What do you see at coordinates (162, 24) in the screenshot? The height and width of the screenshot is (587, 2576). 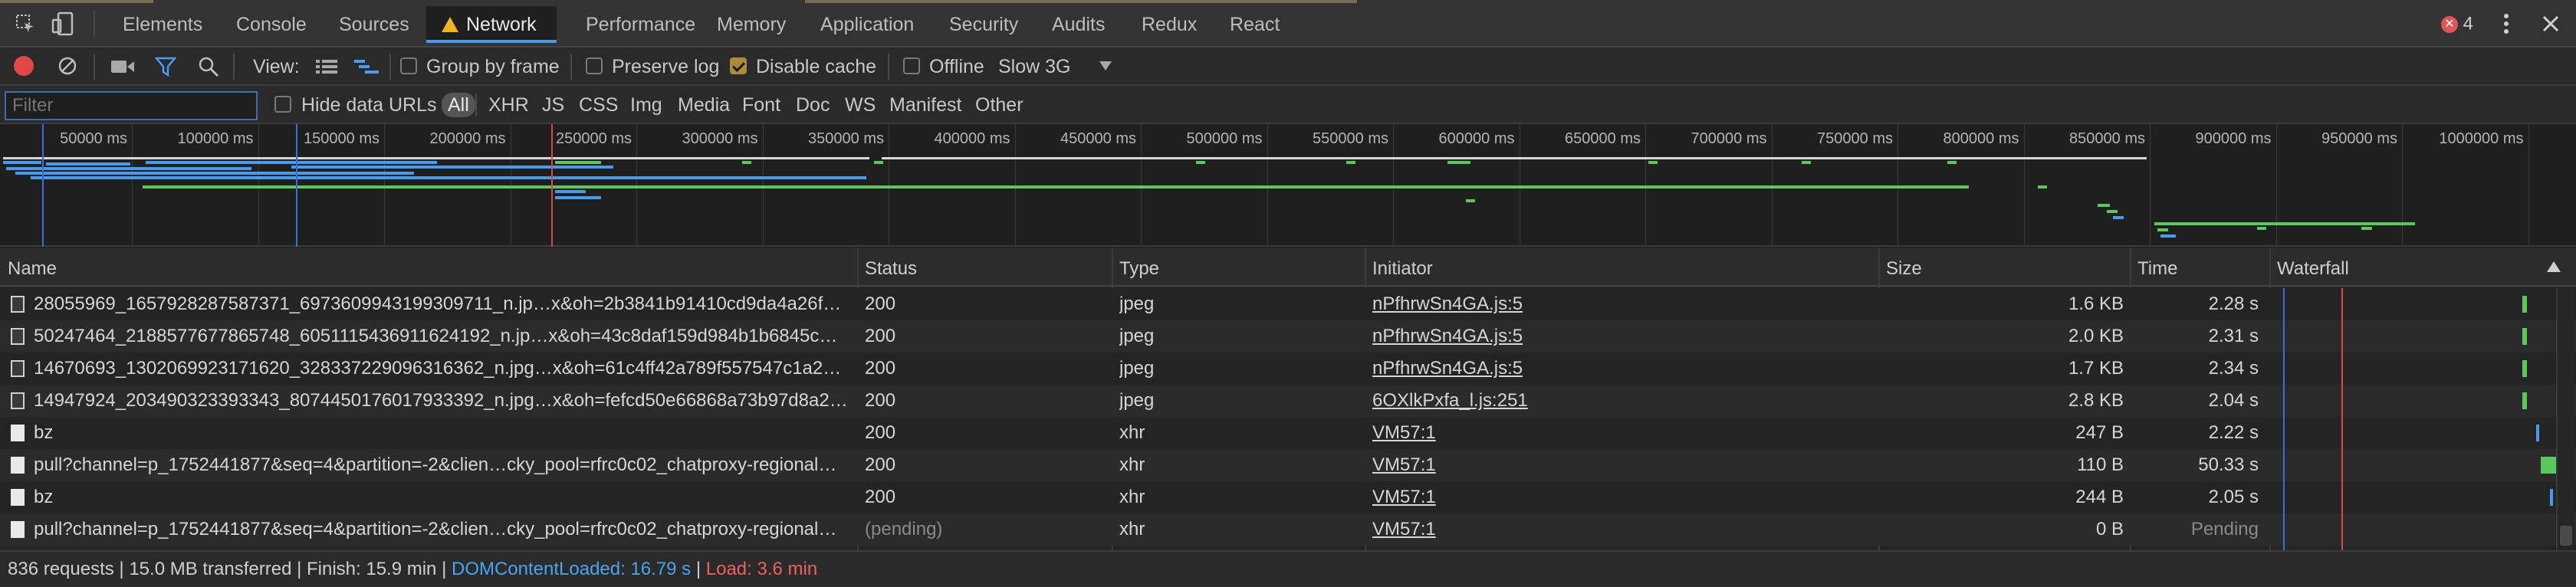 I see `tab-elements: Elements` at bounding box center [162, 24].